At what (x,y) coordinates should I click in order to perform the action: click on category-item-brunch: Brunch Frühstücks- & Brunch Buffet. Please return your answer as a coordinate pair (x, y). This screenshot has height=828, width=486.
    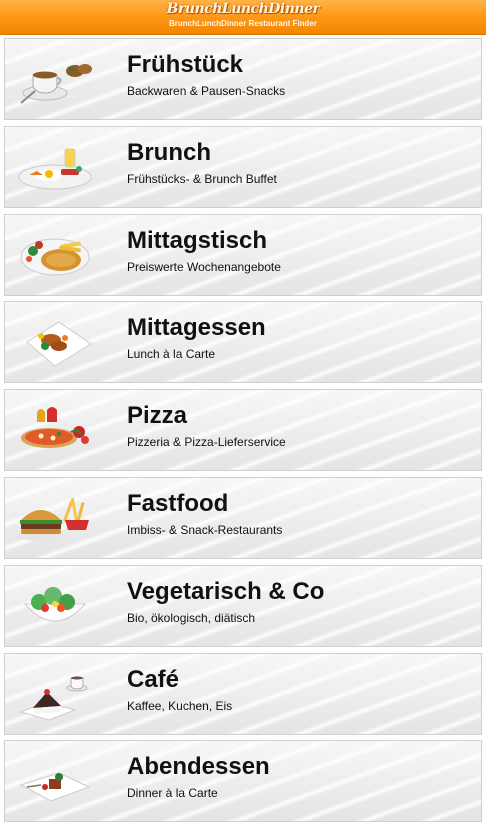
    Looking at the image, I should click on (243, 166).